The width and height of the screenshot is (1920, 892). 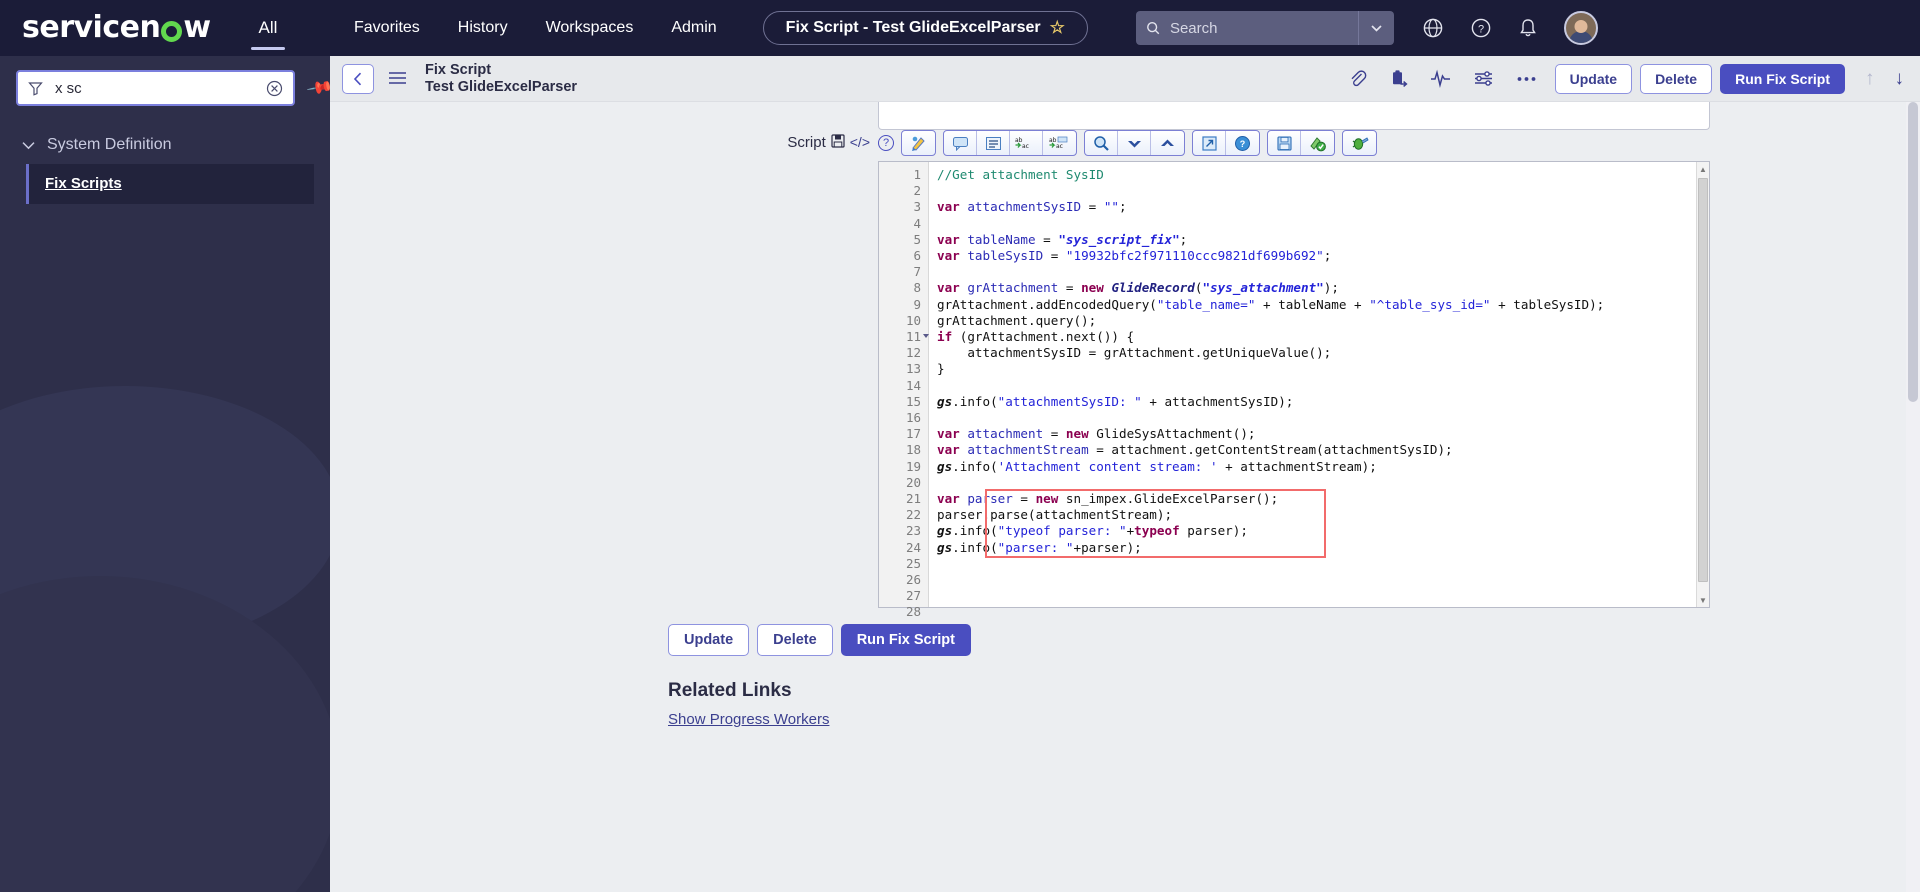 I want to click on search-dropdown-button, so click(x=1375, y=28).